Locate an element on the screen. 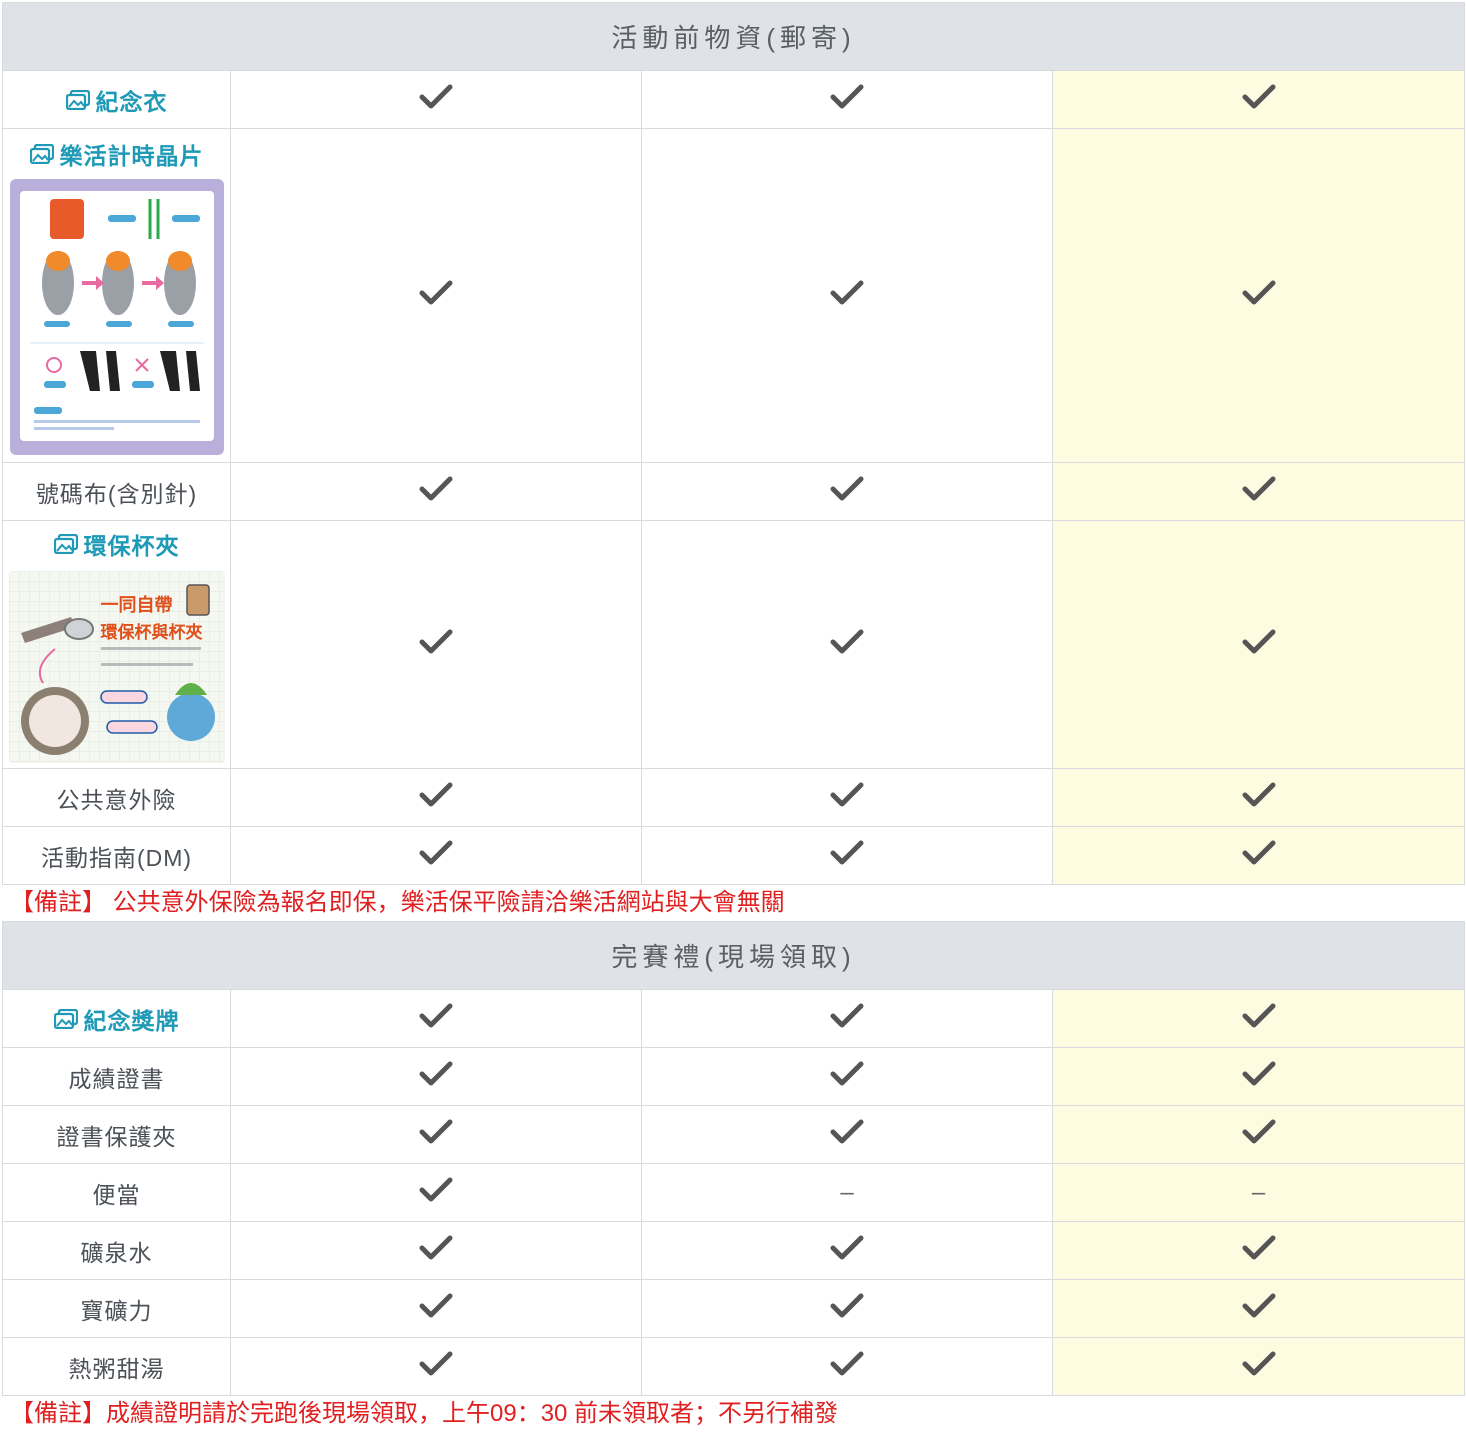 This screenshot has width=1466, height=1433. row-label: 樂活計時晶片 is located at coordinates (132, 154).